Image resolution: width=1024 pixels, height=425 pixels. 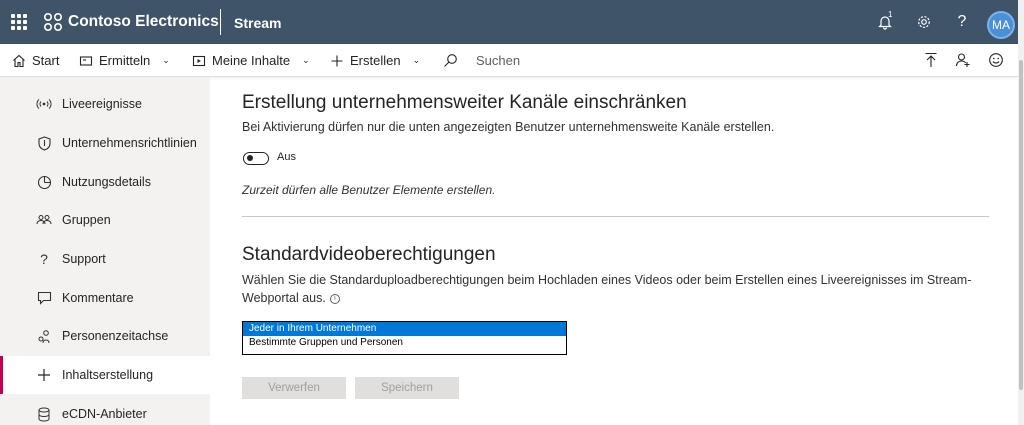 What do you see at coordinates (885, 22) in the screenshot?
I see `notification-bell-icon` at bounding box center [885, 22].